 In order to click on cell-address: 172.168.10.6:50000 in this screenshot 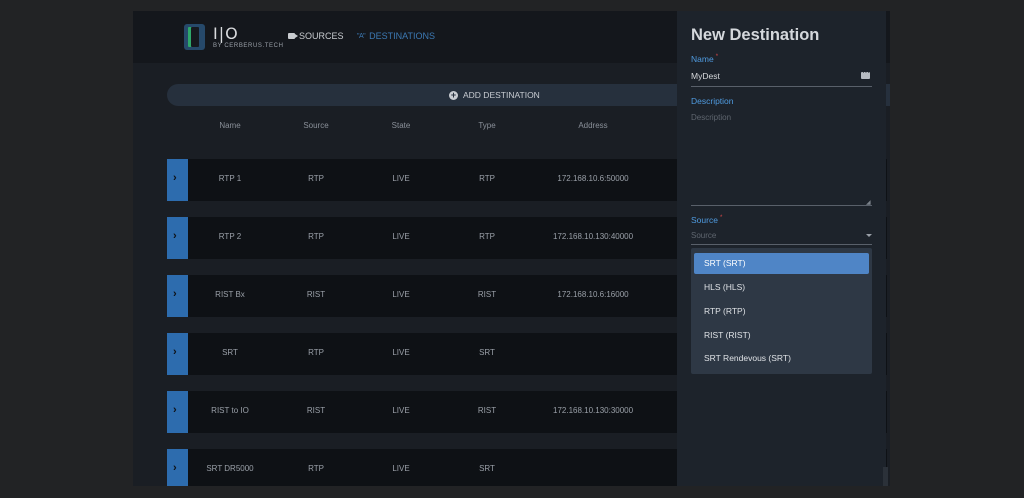, I will do `click(593, 178)`.